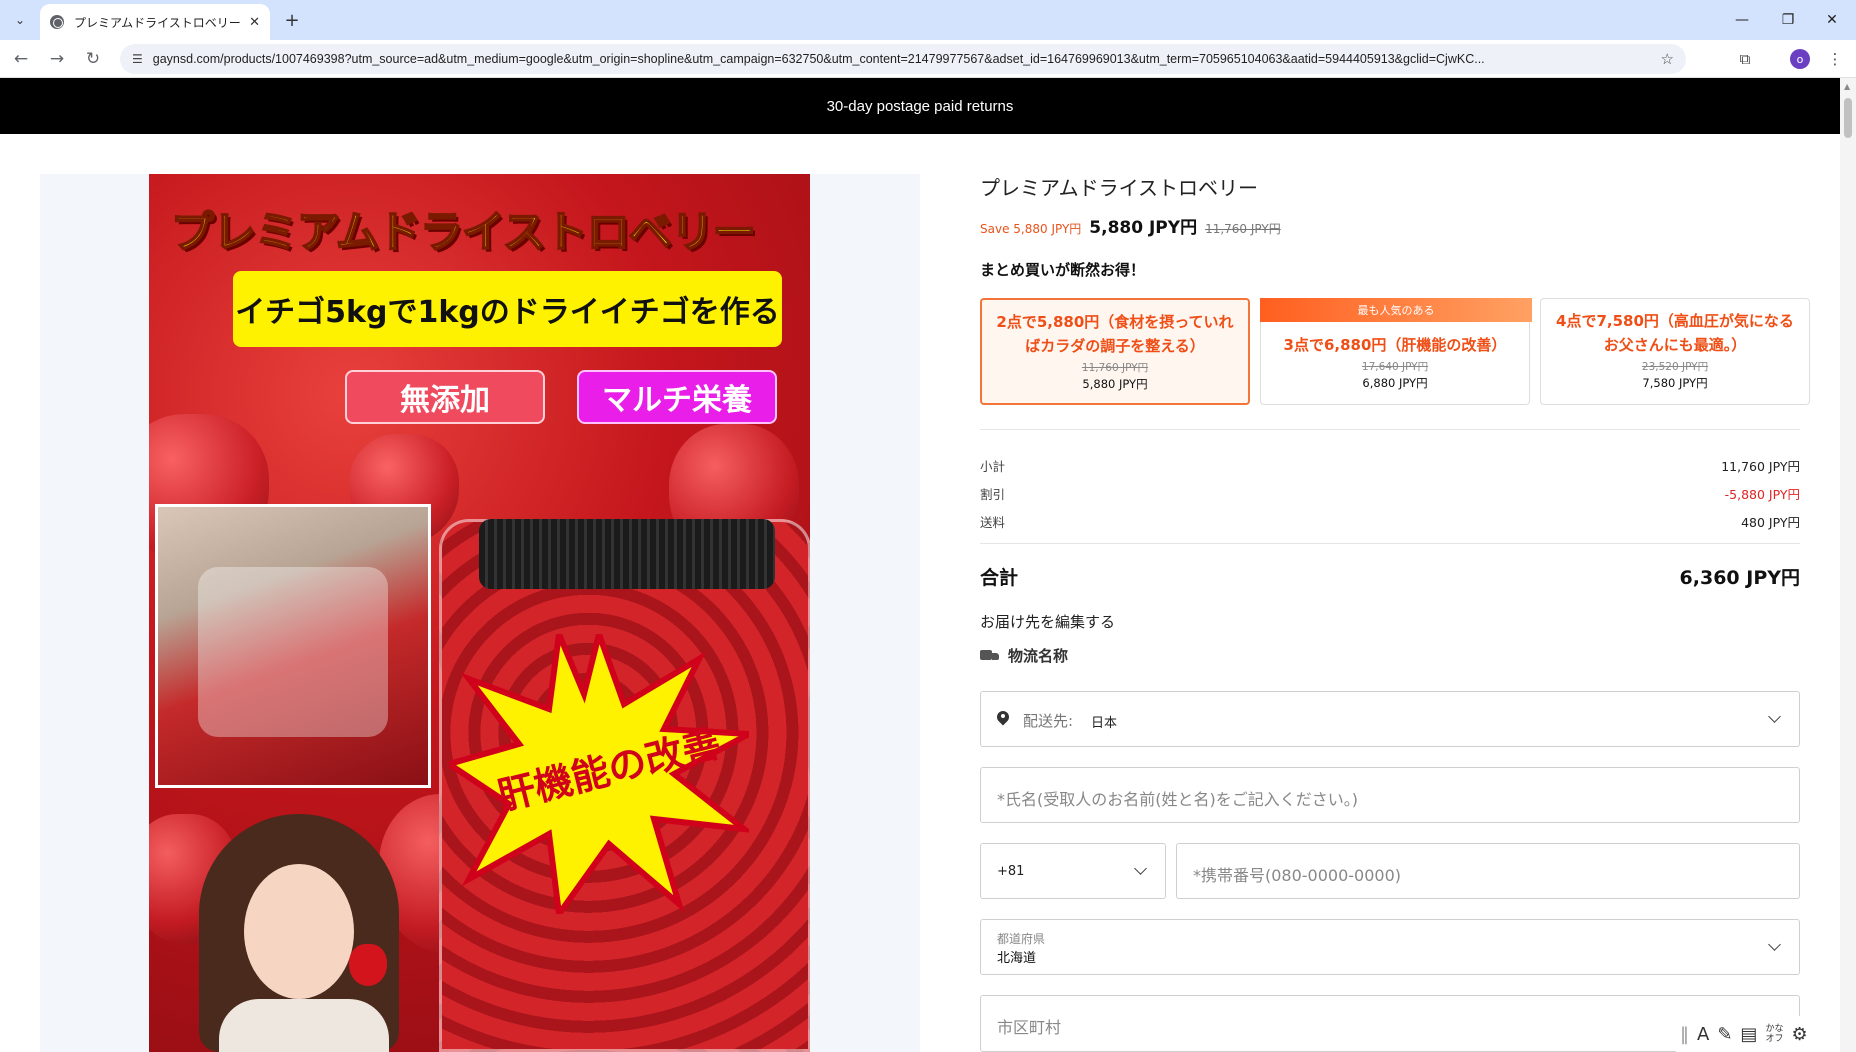 This screenshot has width=1856, height=1052. Describe the element at coordinates (1395, 345) in the screenshot. I see `offer-name: 3点で6,880円（肝機能の改善）` at that location.